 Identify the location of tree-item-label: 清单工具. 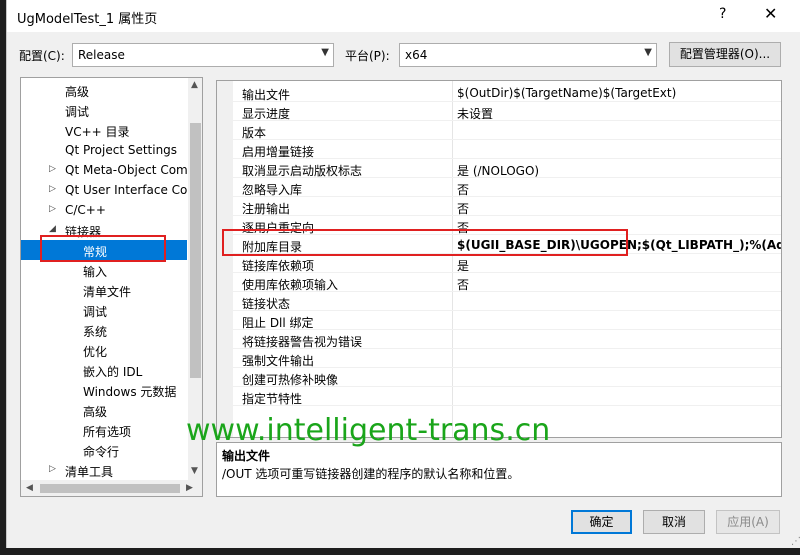
(89, 472).